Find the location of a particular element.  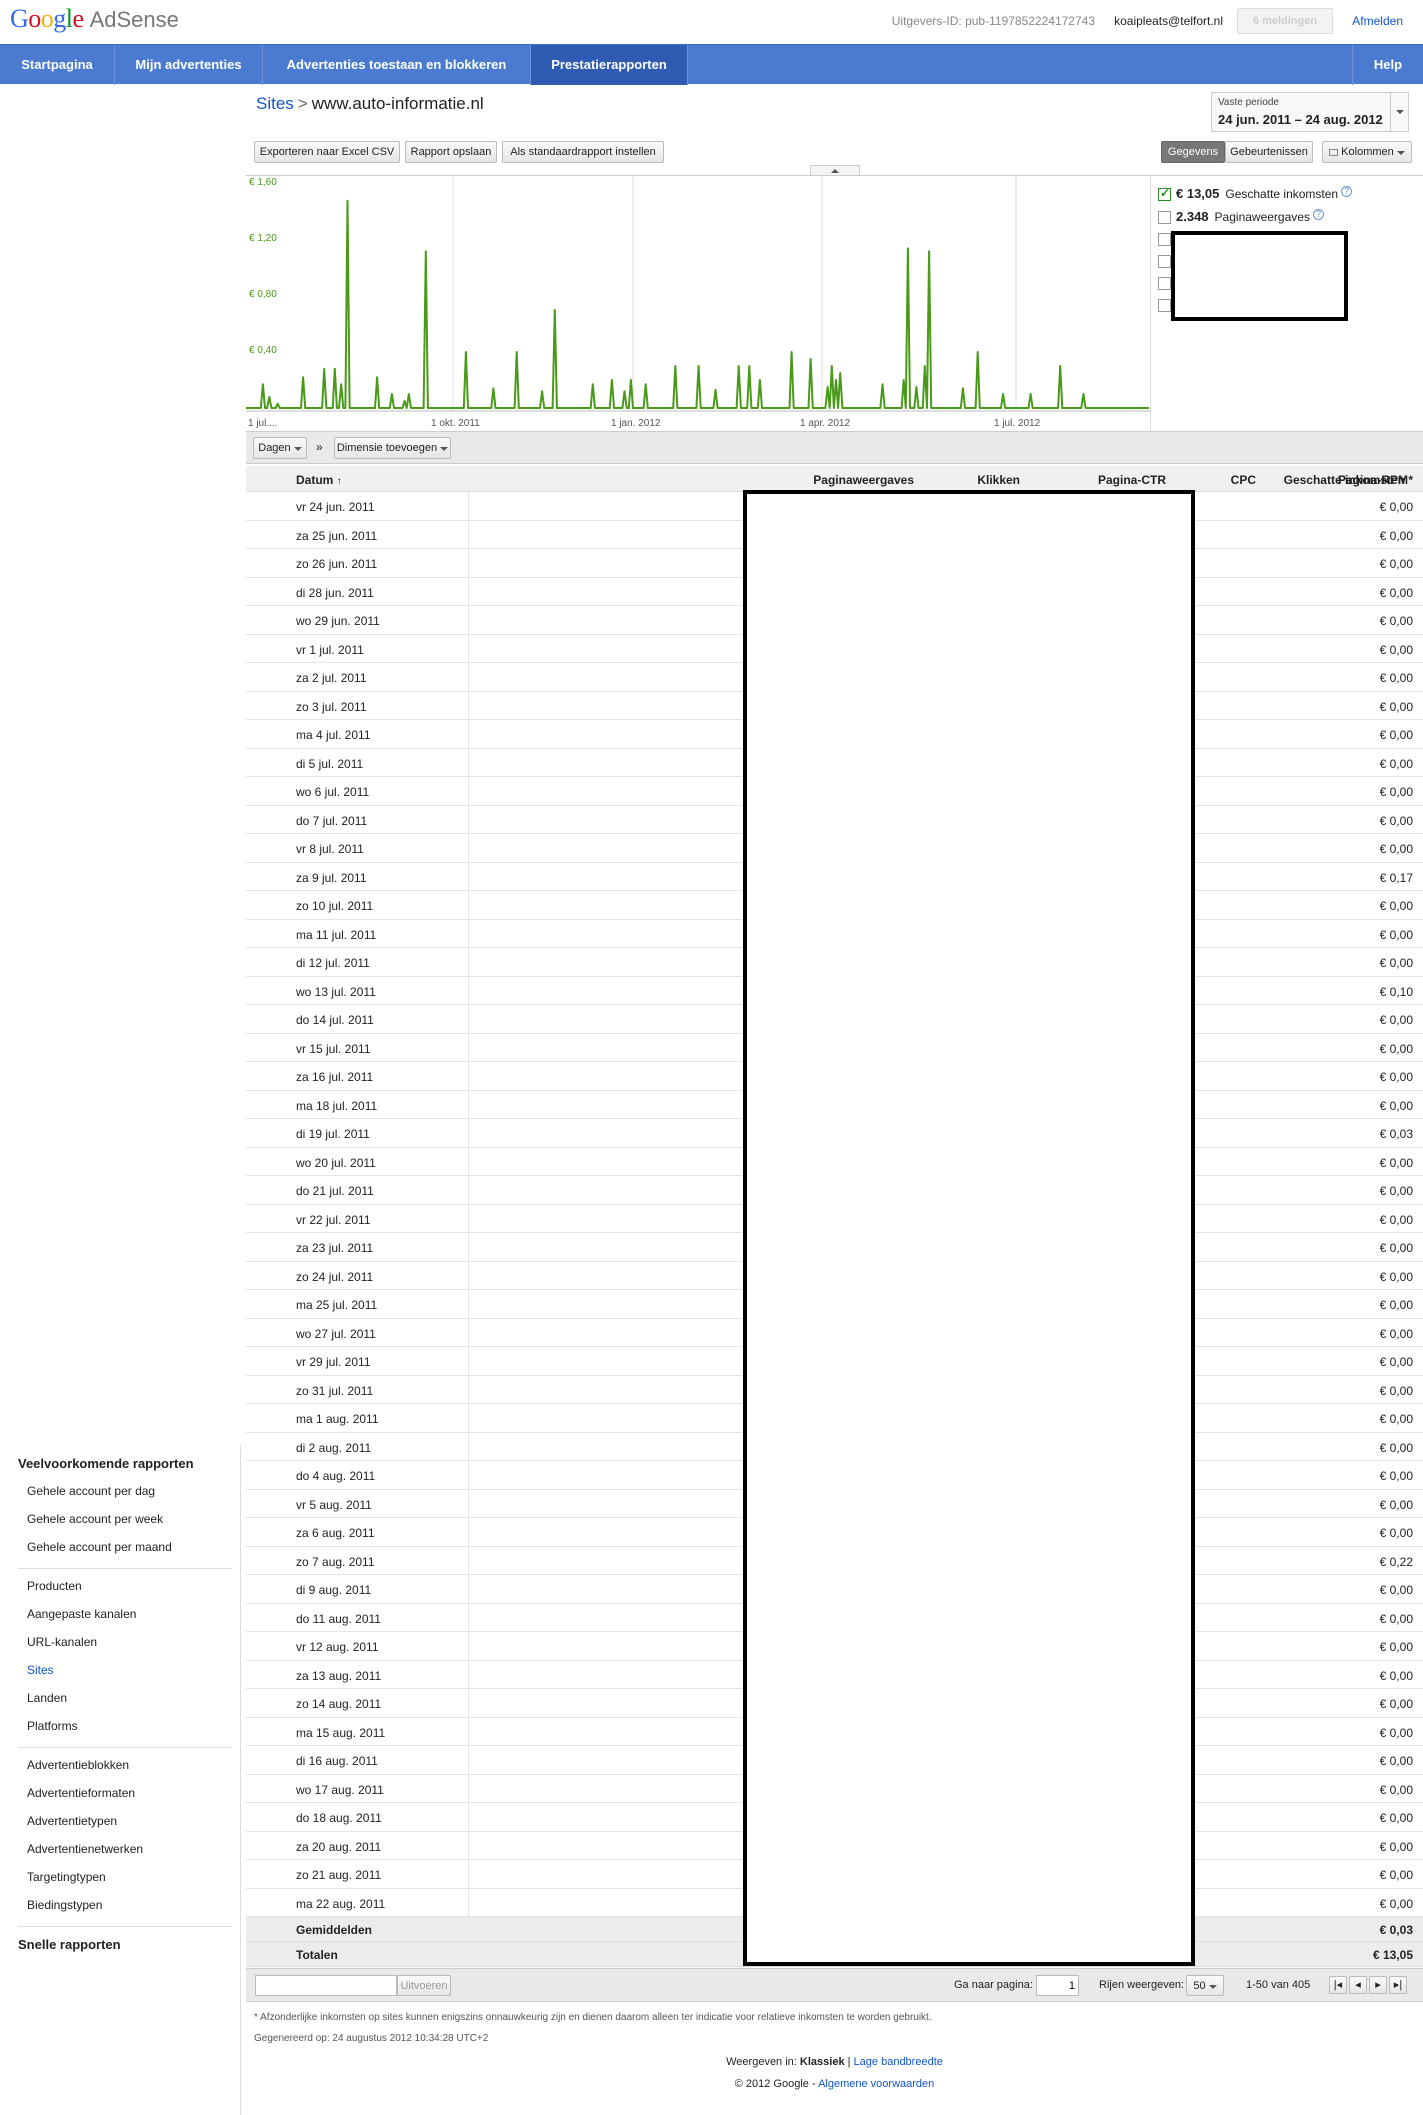

signout-link: Afmelden is located at coordinates (1377, 21).